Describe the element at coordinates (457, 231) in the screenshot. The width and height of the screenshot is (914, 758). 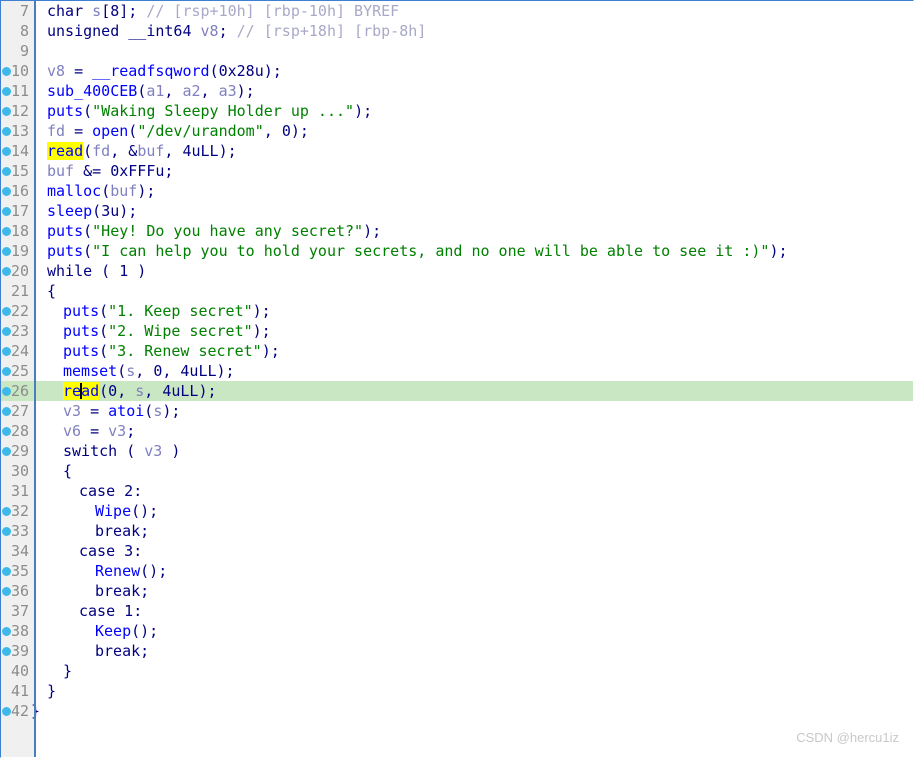
I see `code-line: 18 puts("Hey! Do you have any secret?");` at that location.